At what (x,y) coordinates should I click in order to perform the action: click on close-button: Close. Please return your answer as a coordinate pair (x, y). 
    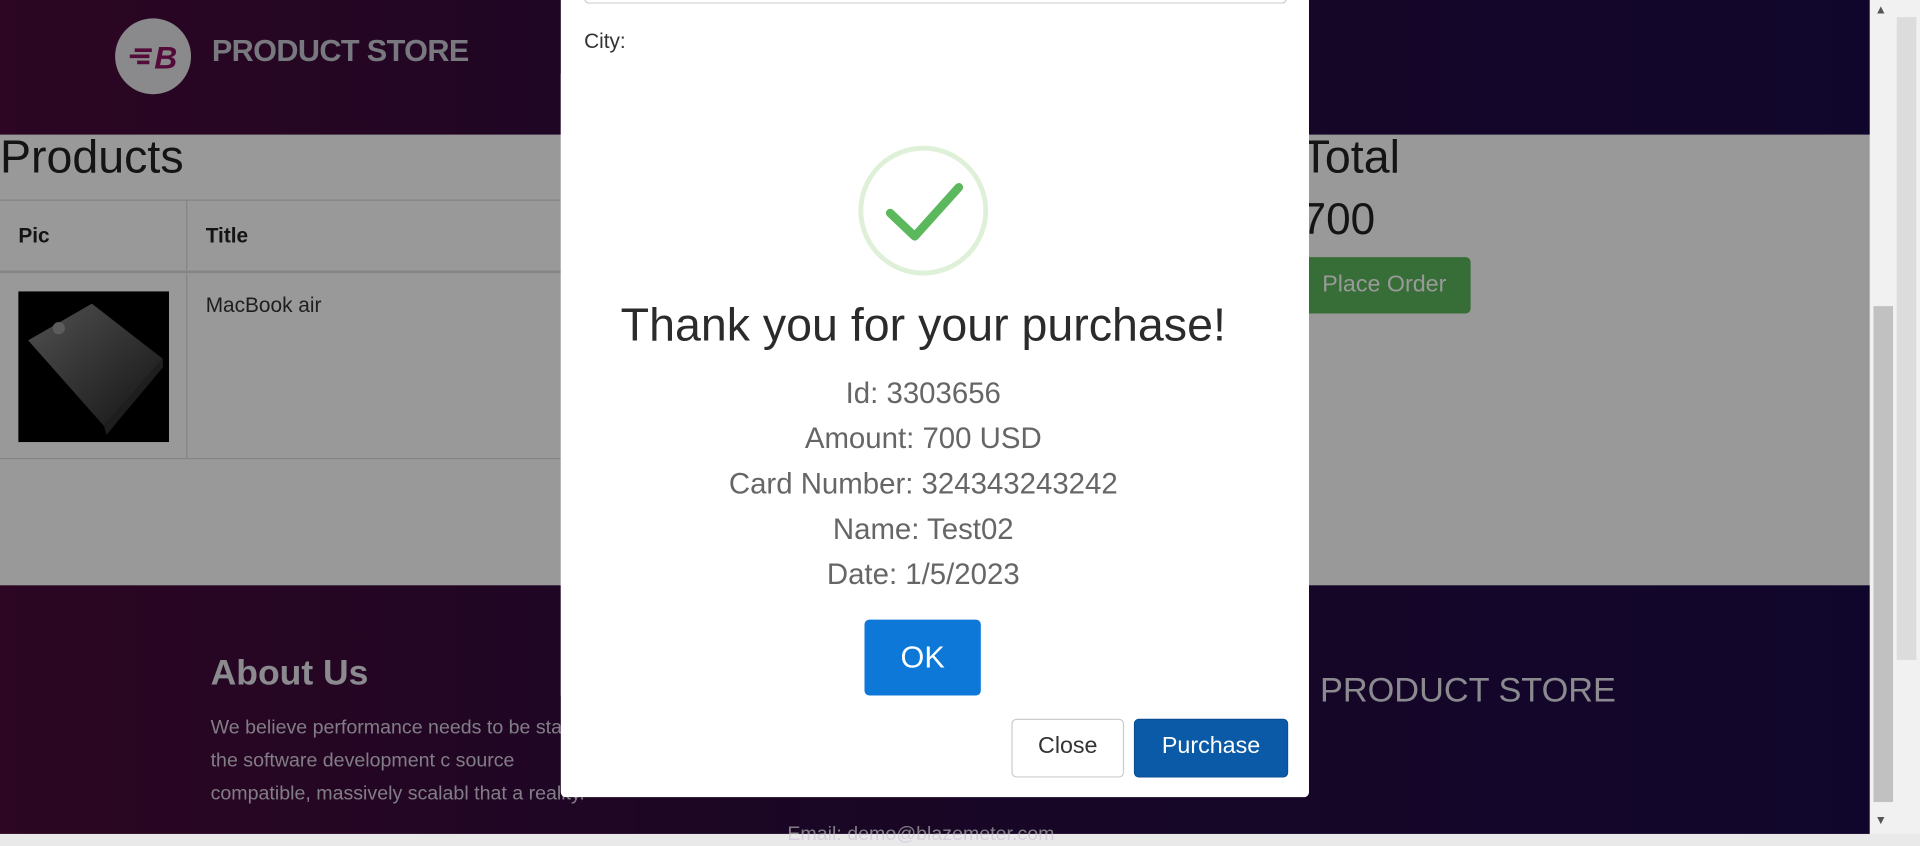
    Looking at the image, I should click on (1068, 748).